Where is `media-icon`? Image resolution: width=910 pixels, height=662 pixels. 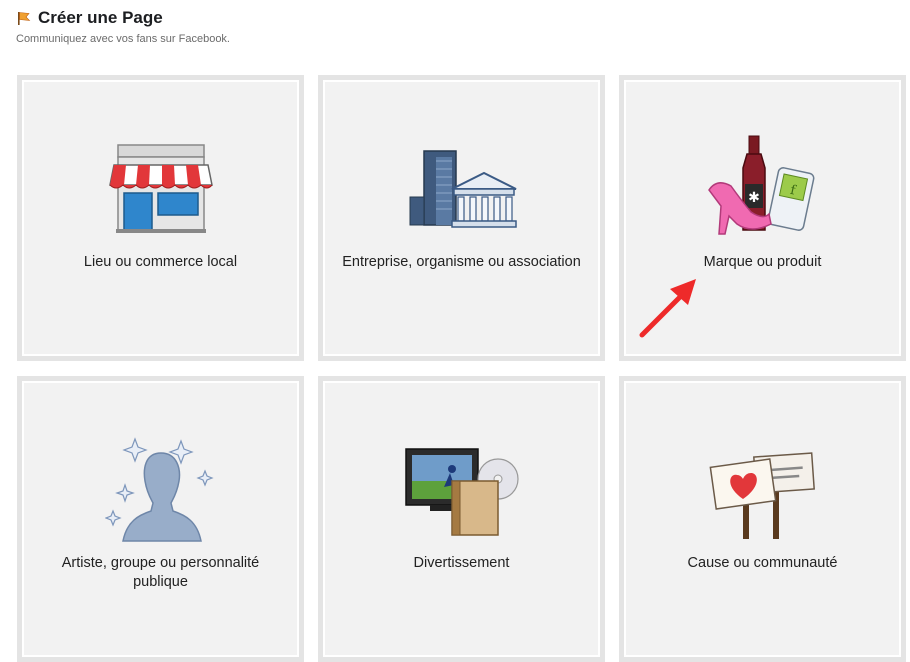
media-icon is located at coordinates (461, 492).